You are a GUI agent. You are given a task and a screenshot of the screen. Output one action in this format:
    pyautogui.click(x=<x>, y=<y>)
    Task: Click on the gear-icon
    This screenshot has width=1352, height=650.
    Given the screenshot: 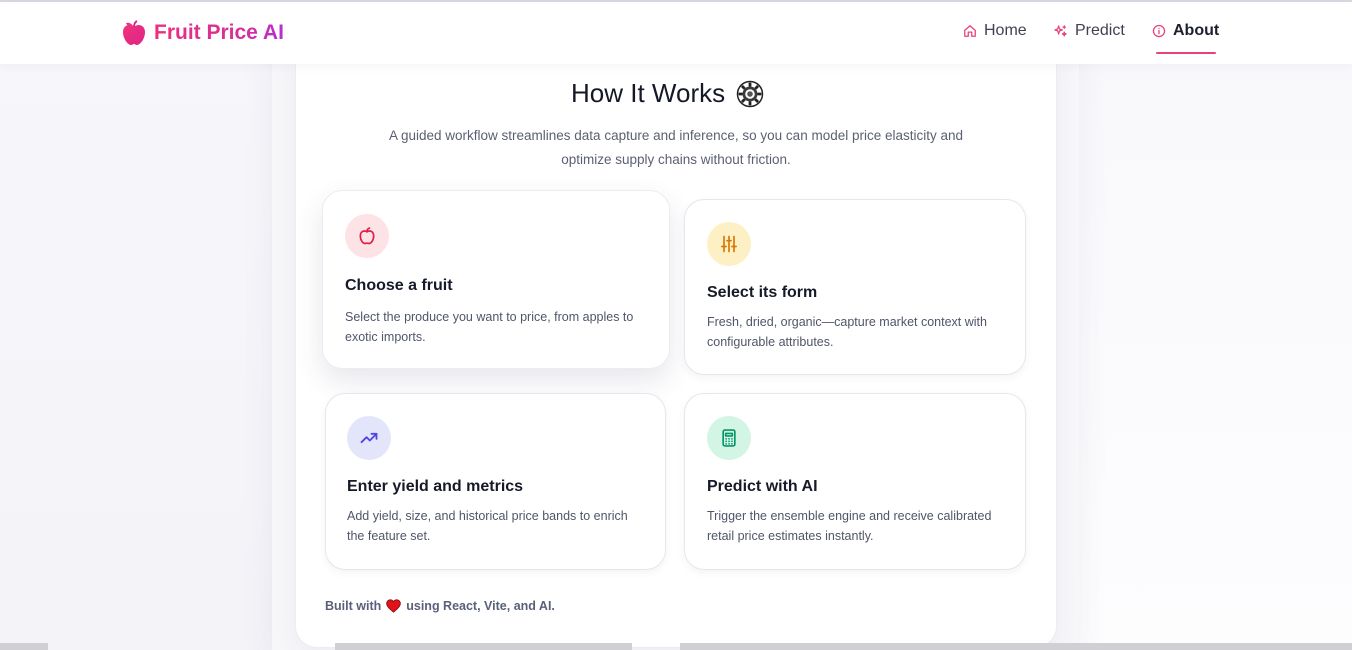 What is the action you would take?
    pyautogui.click(x=750, y=93)
    